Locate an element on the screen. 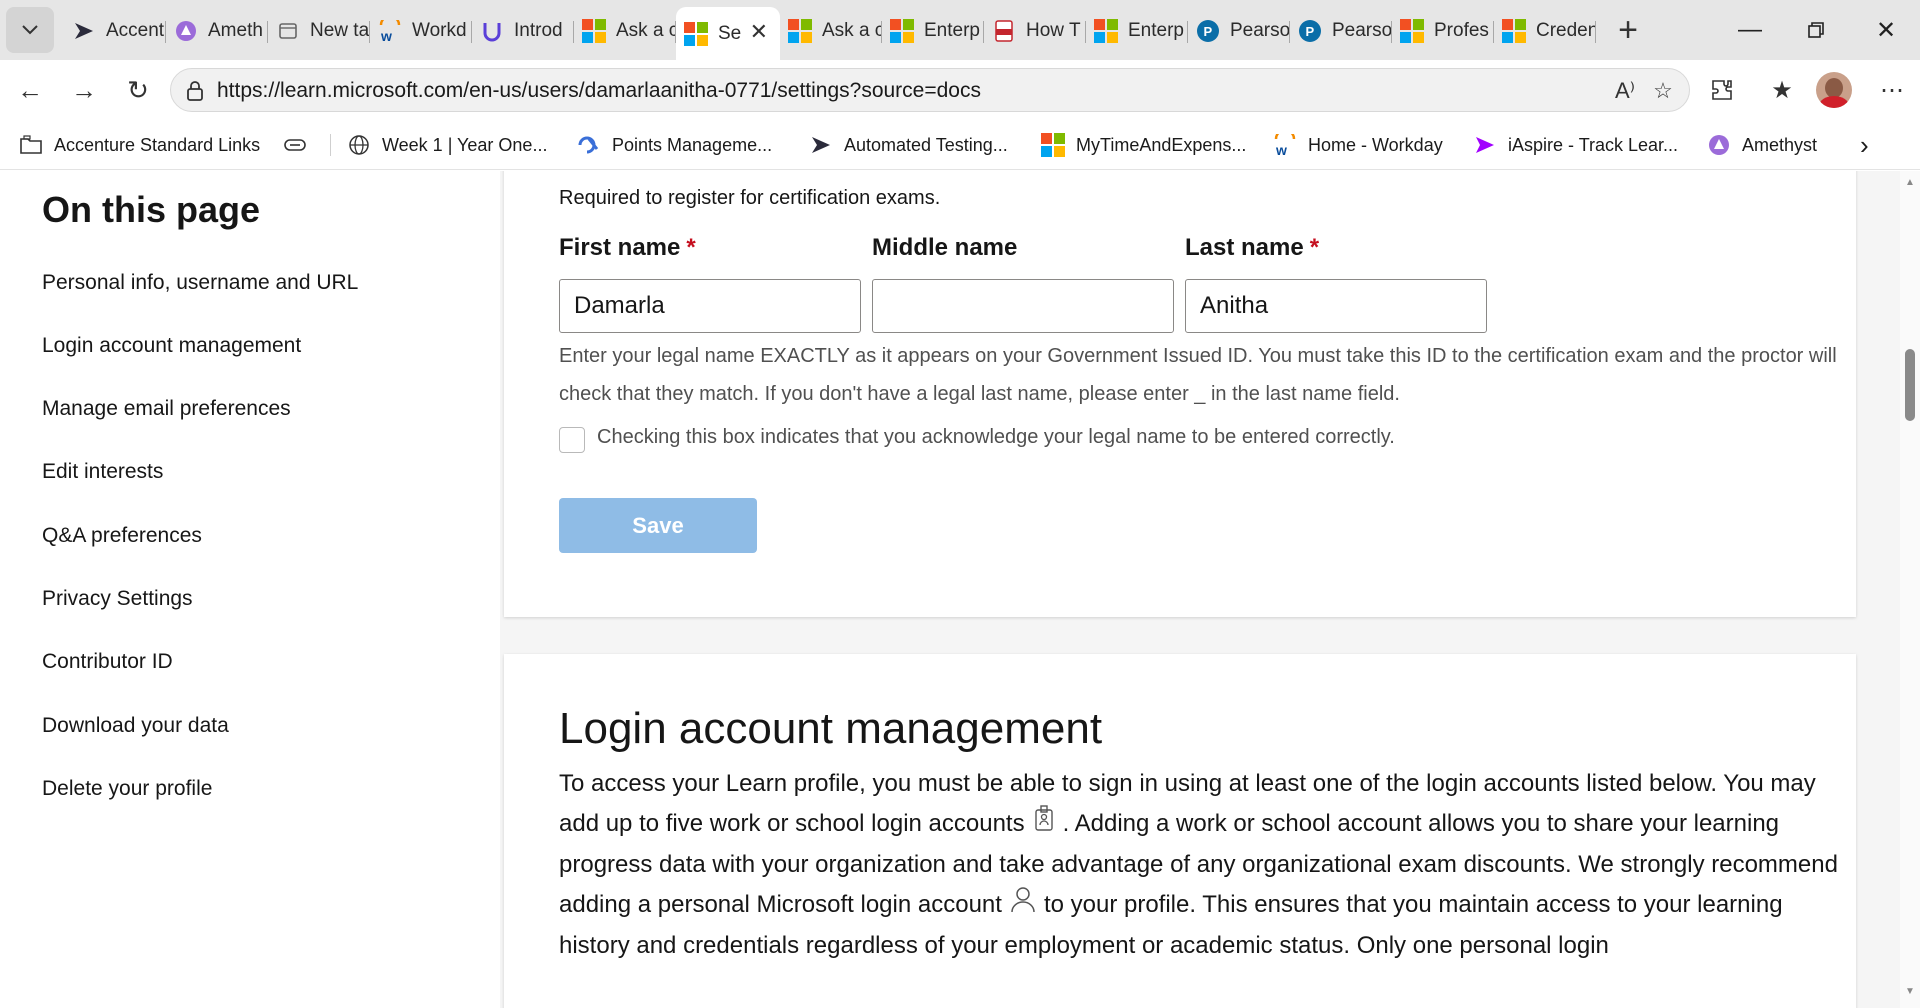 The width and height of the screenshot is (1920, 1008). udemy-icon is located at coordinates (492, 31).